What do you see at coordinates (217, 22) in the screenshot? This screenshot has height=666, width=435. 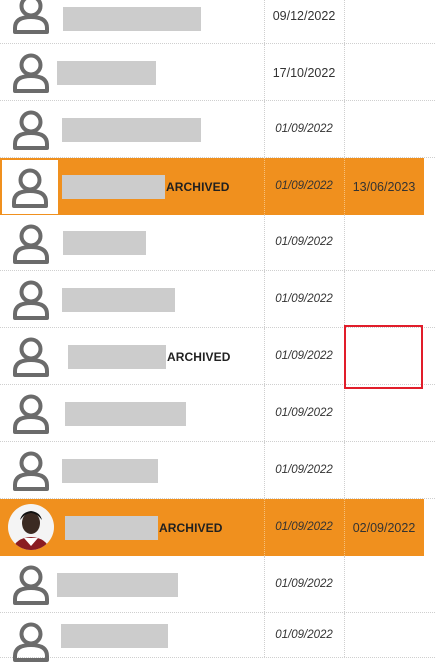 I see `table-row: 09/12/2022` at bounding box center [217, 22].